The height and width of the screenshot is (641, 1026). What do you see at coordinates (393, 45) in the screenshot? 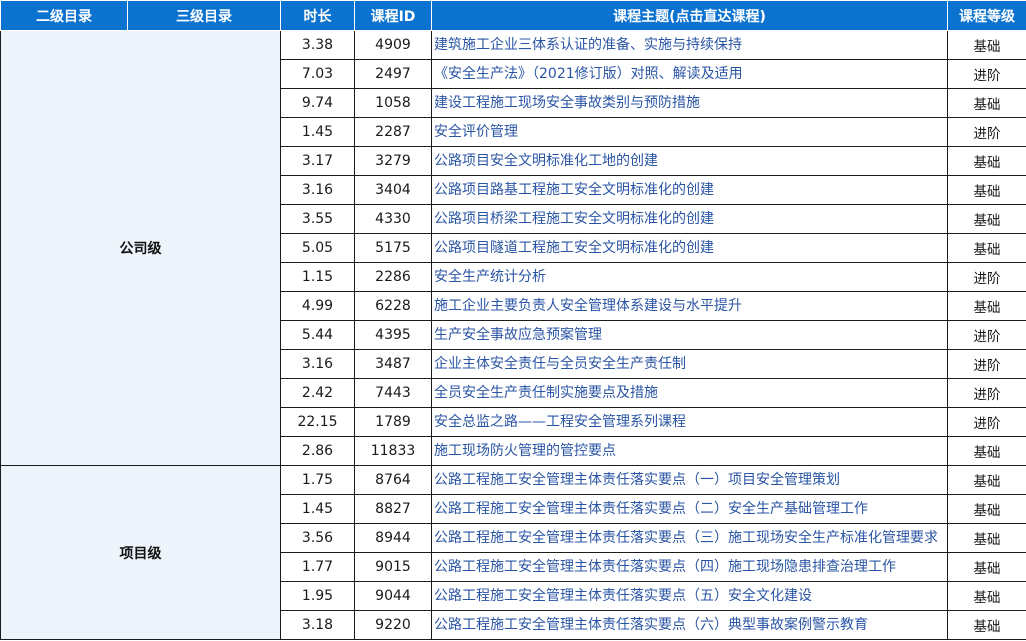
I see `course-id-cell: 4909` at bounding box center [393, 45].